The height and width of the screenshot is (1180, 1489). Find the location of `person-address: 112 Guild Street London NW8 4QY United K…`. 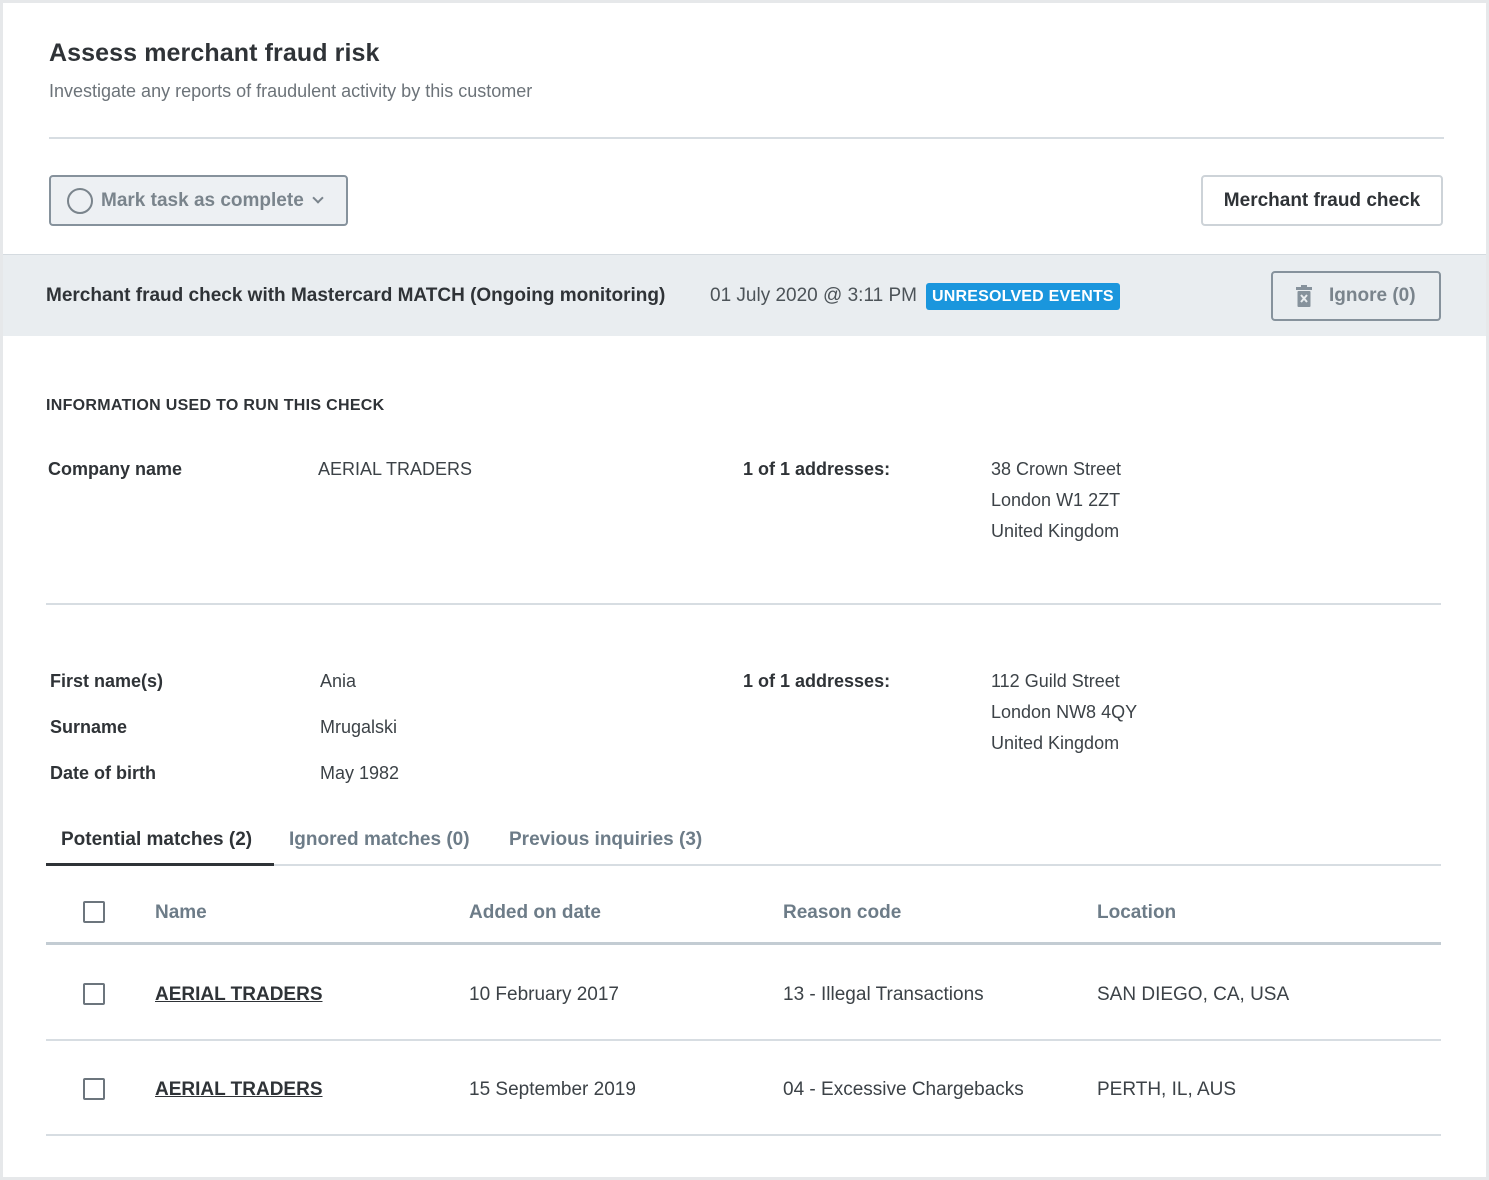

person-address: 112 Guild Street London NW8 4QY United K… is located at coordinates (1064, 712).